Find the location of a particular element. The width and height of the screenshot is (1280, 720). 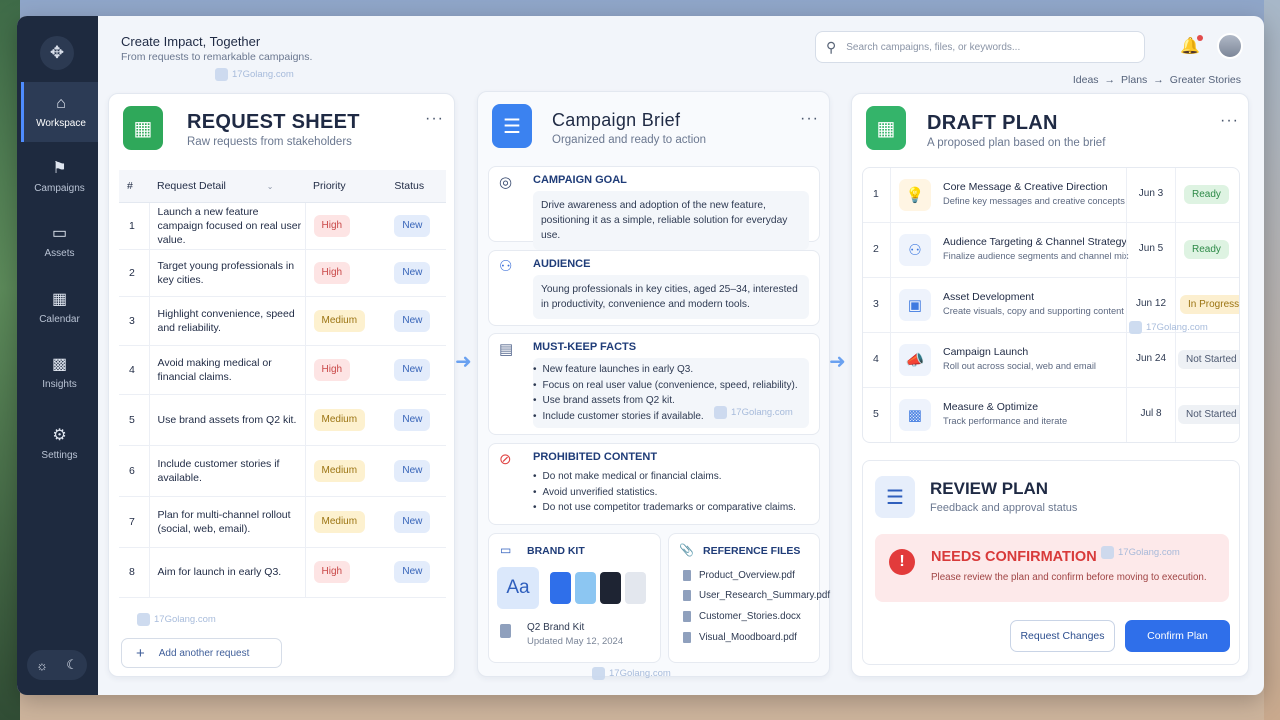

request-changes-button: Request Changes is located at coordinates (1062, 636).